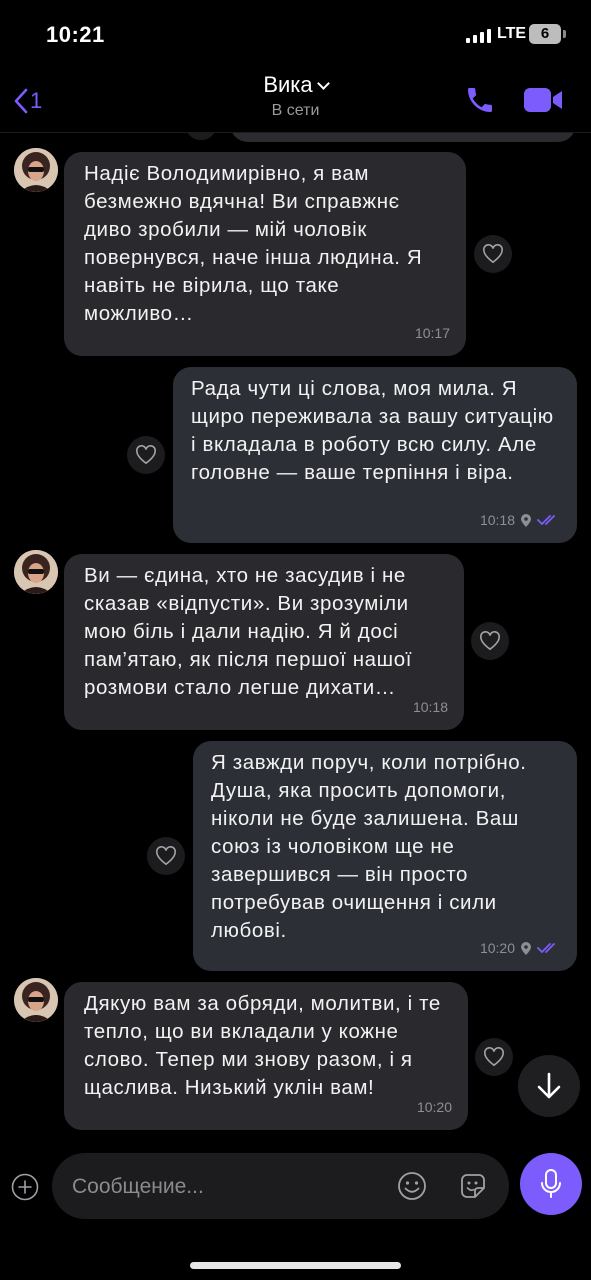 This screenshot has height=1280, width=591. I want to click on previous-message-bubble, so click(403, 137).